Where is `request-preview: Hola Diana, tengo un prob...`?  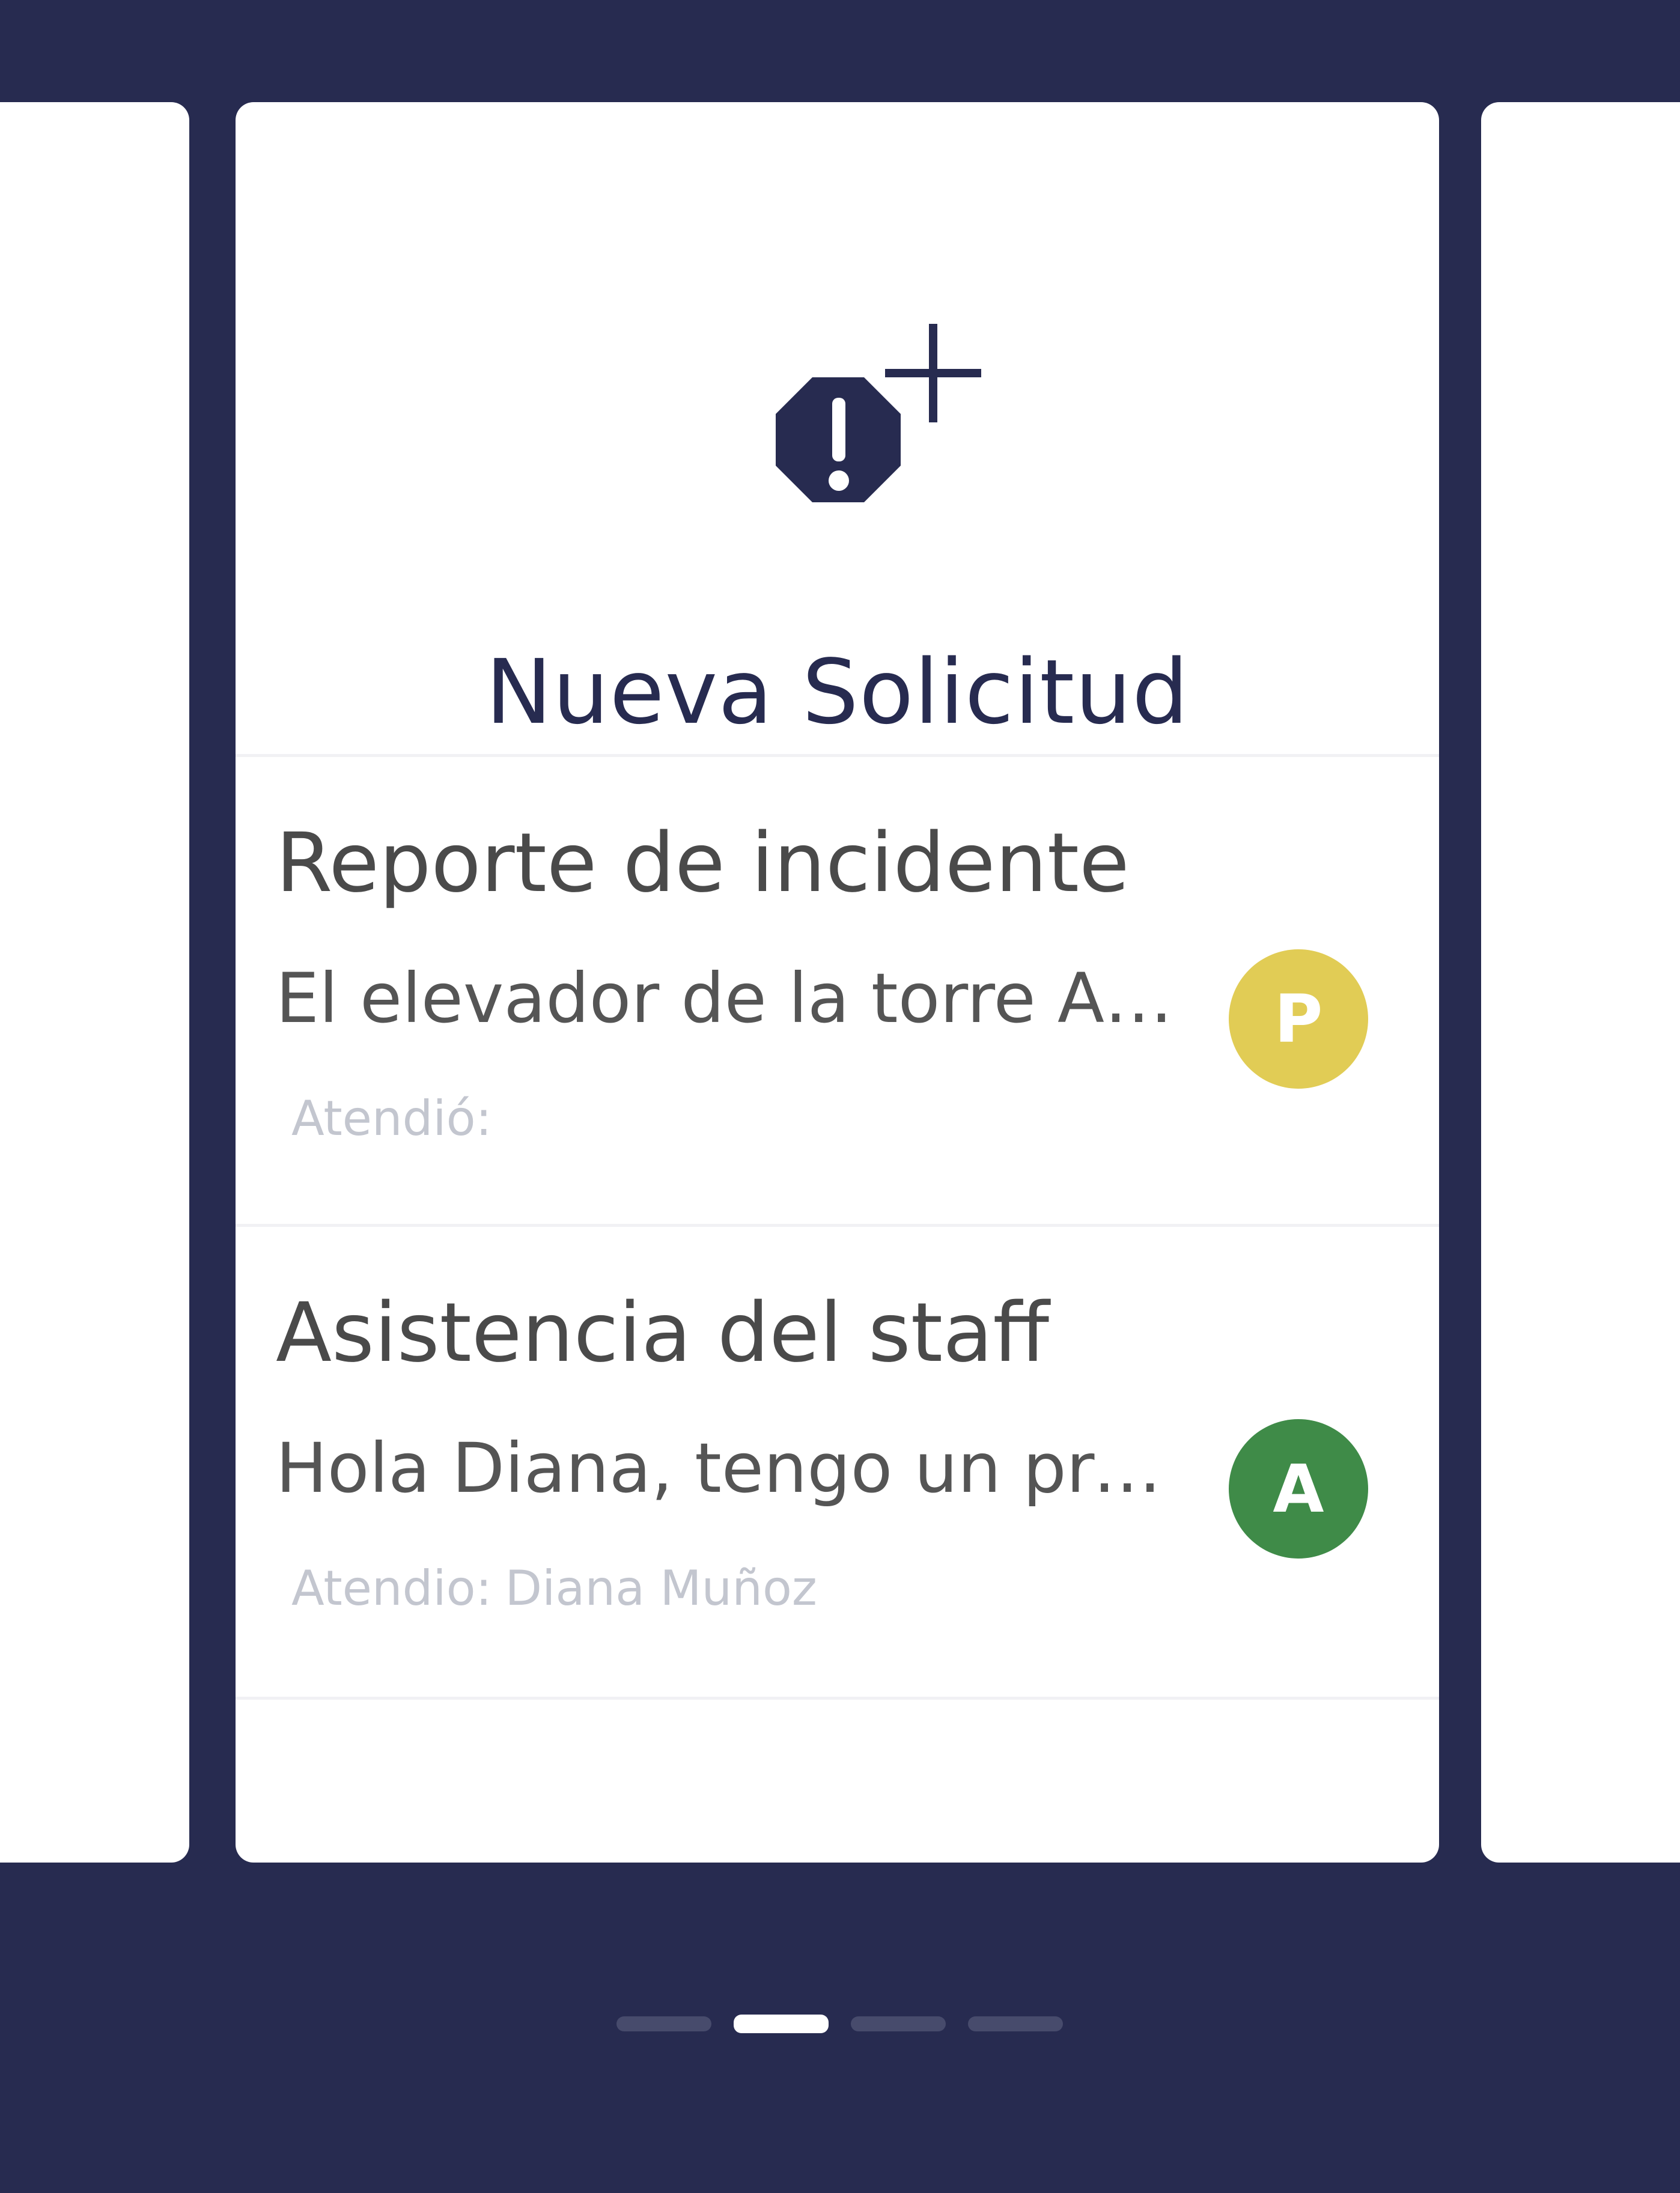
request-preview: Hola Diana, tengo un prob... is located at coordinates (733, 1468).